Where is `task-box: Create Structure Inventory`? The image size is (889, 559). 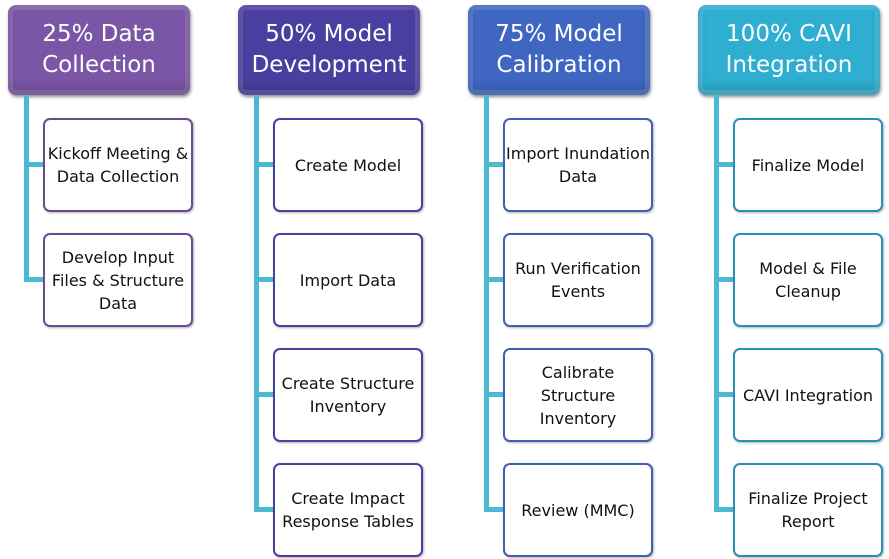
task-box: Create Structure Inventory is located at coordinates (348, 395).